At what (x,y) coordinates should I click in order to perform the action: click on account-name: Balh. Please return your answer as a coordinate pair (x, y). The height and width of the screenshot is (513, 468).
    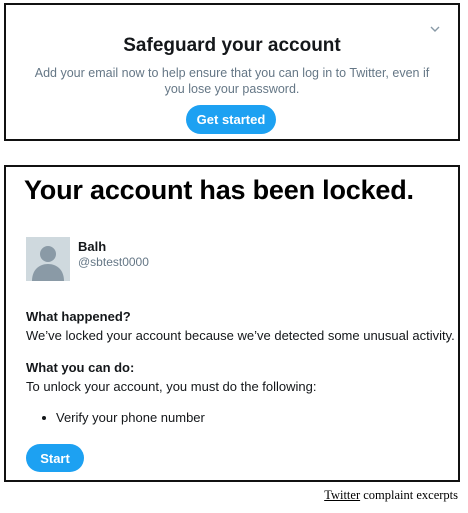
    Looking at the image, I should click on (92, 246).